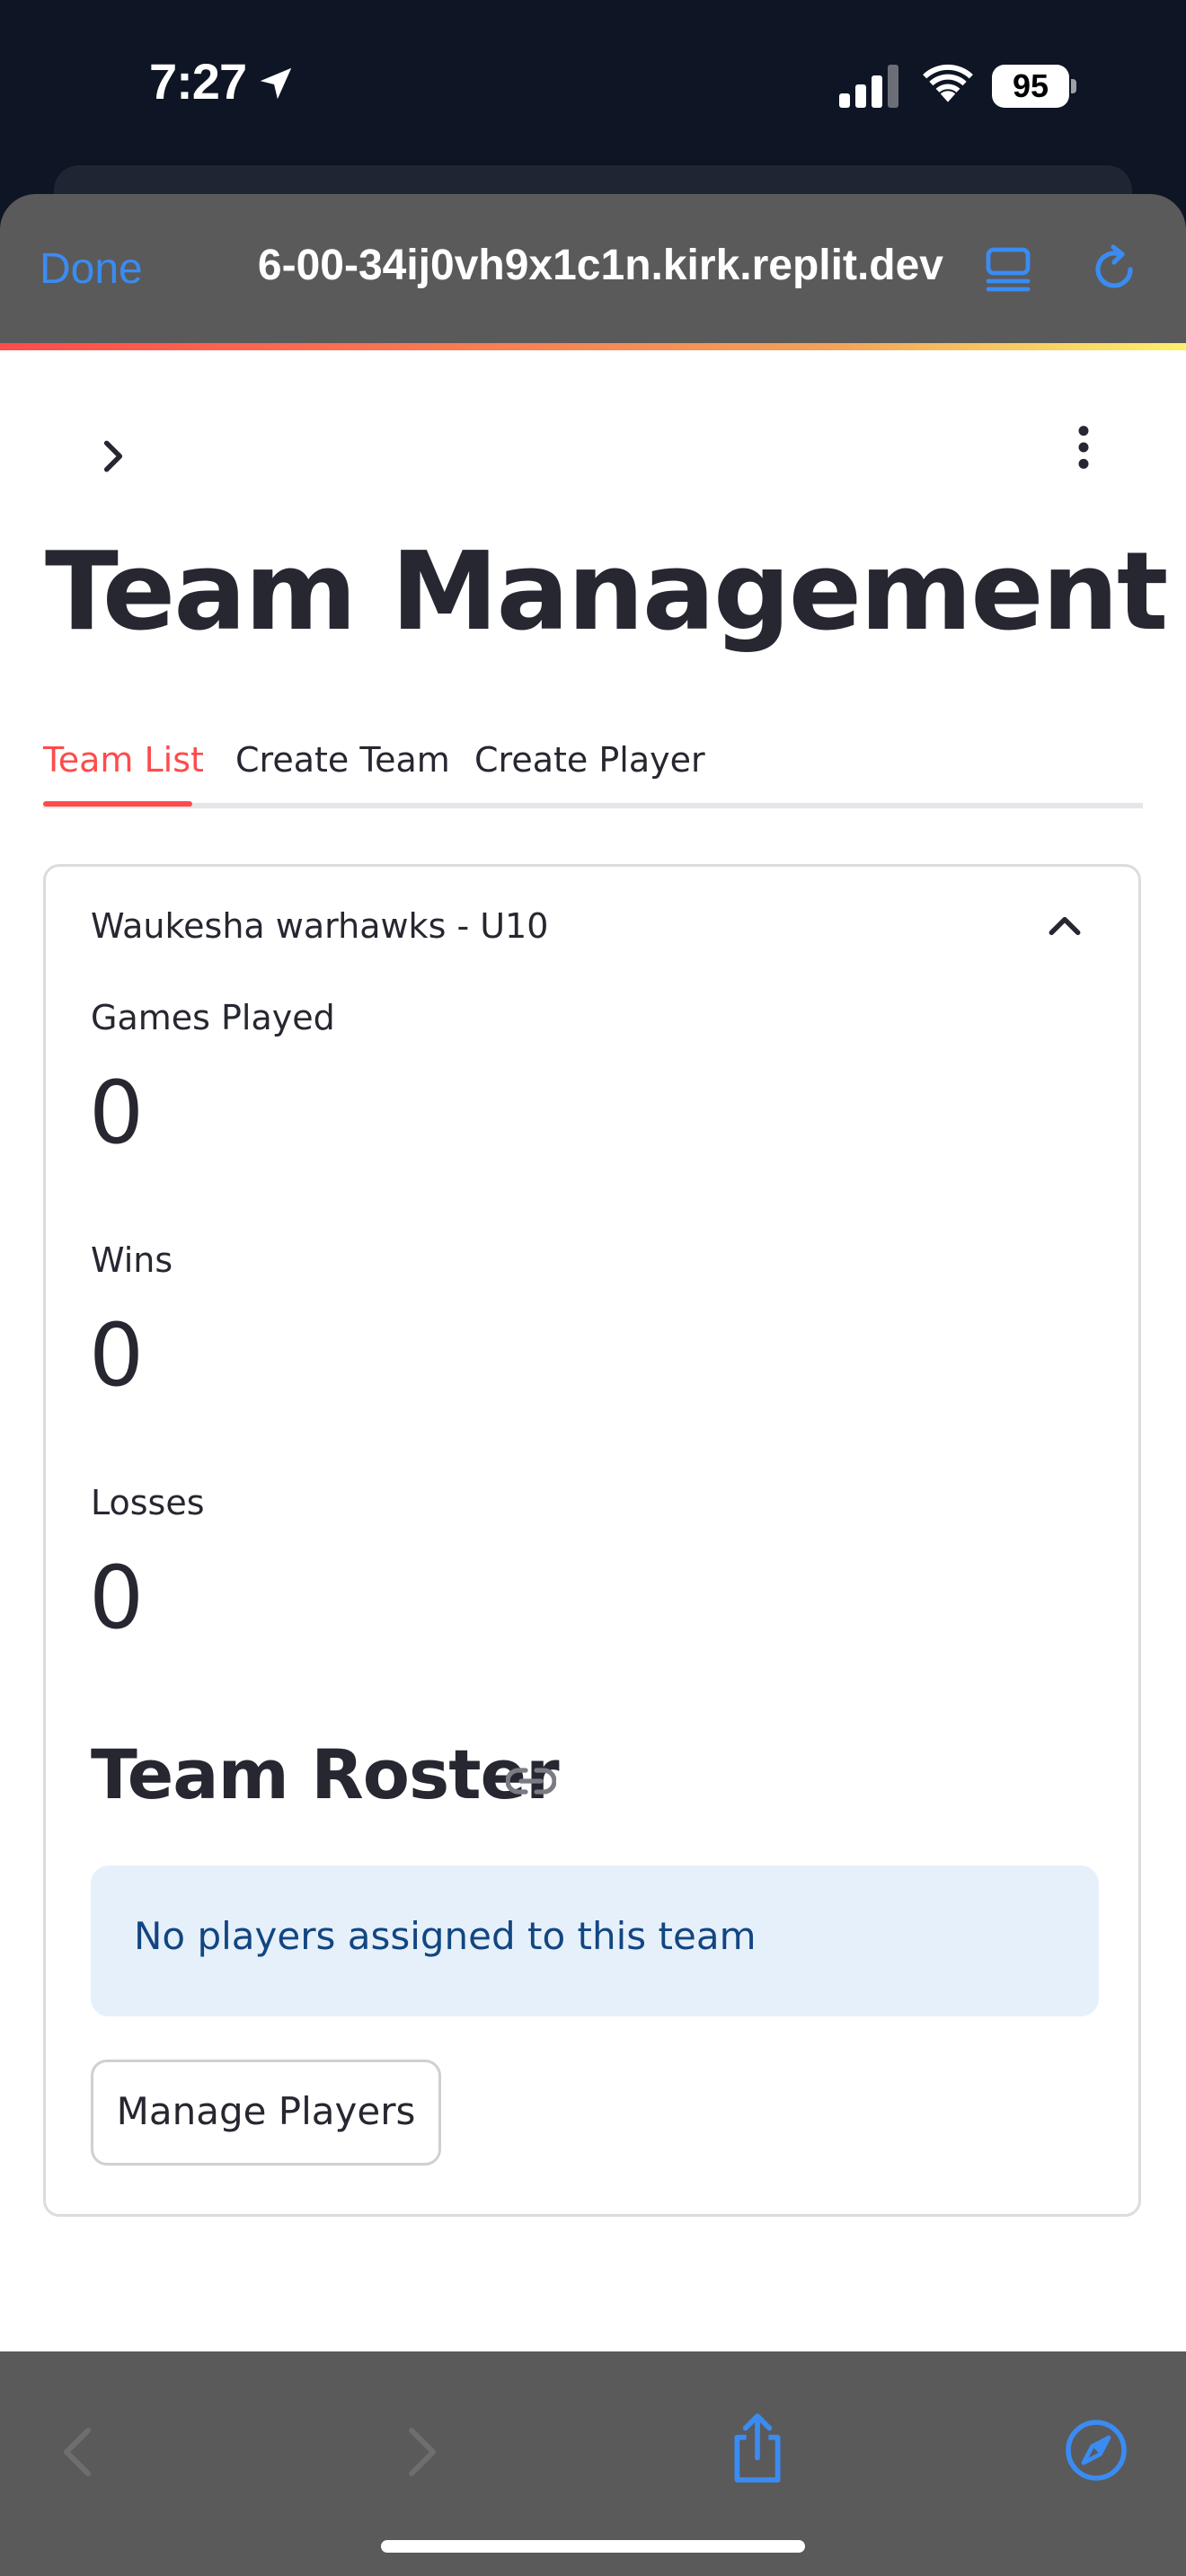 This screenshot has height=2576, width=1186. I want to click on reload-icon, so click(1114, 269).